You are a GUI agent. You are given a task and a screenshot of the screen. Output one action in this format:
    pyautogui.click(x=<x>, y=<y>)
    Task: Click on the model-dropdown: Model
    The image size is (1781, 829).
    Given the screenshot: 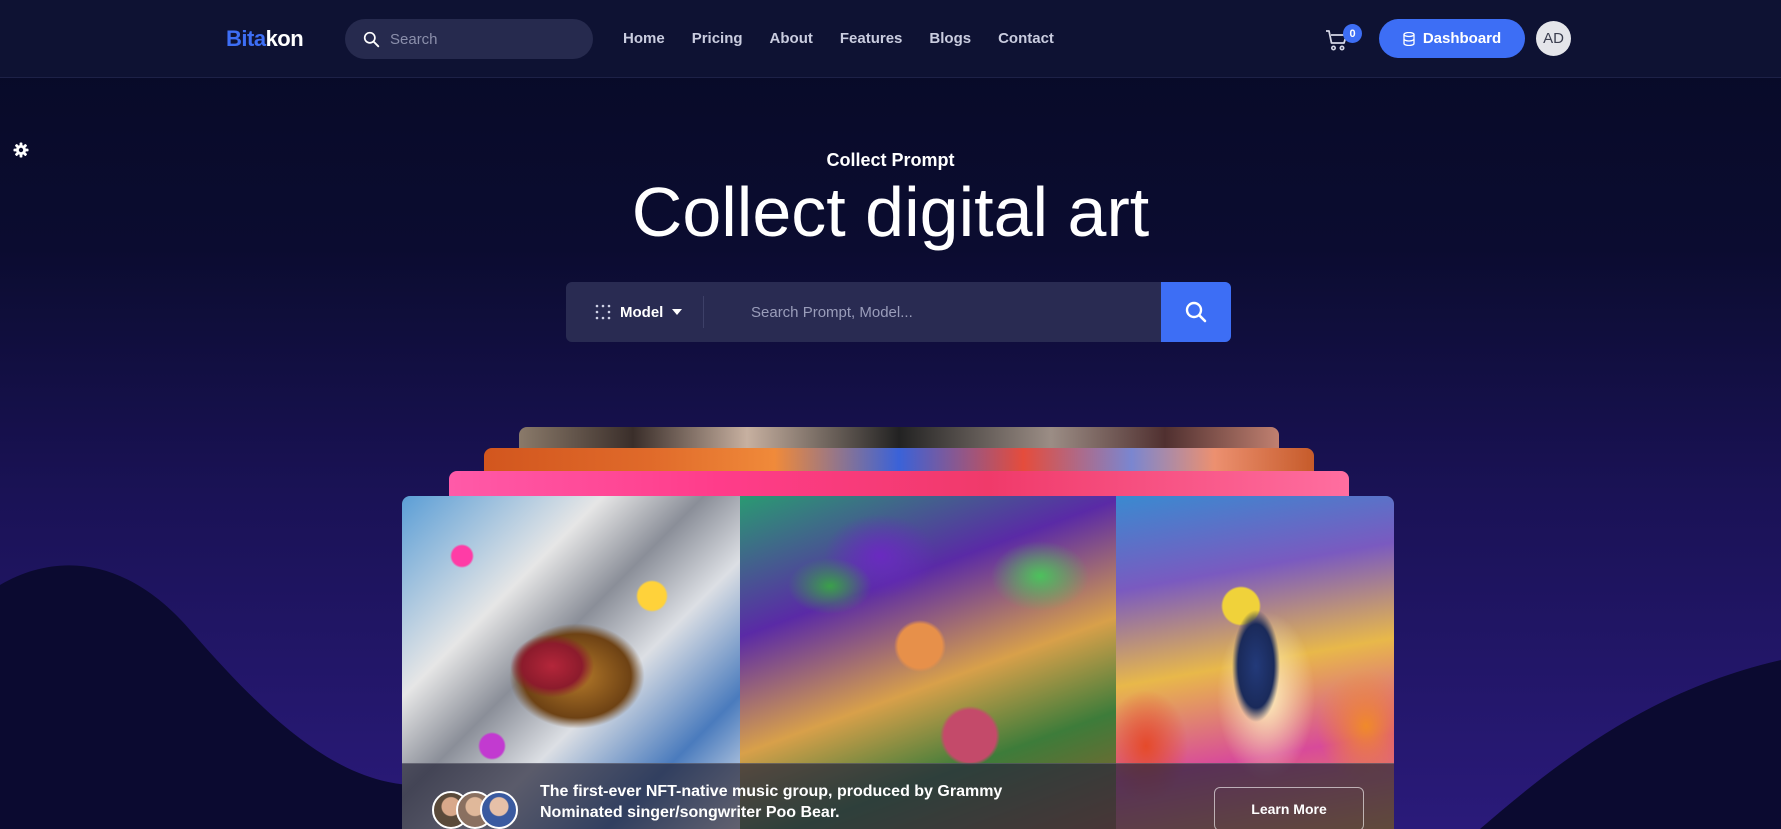 What is the action you would take?
    pyautogui.click(x=634, y=312)
    